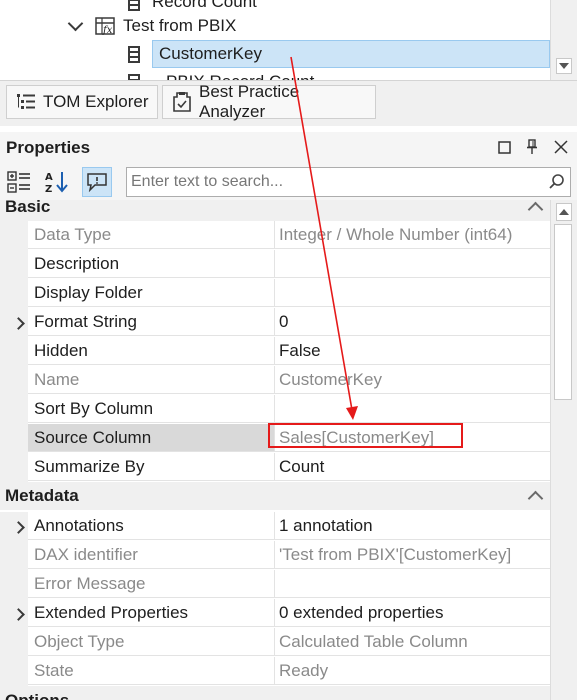 Image resolution: width=577 pixels, height=700 pixels. What do you see at coordinates (563, 312) in the screenshot?
I see `scrollbar-thumb` at bounding box center [563, 312].